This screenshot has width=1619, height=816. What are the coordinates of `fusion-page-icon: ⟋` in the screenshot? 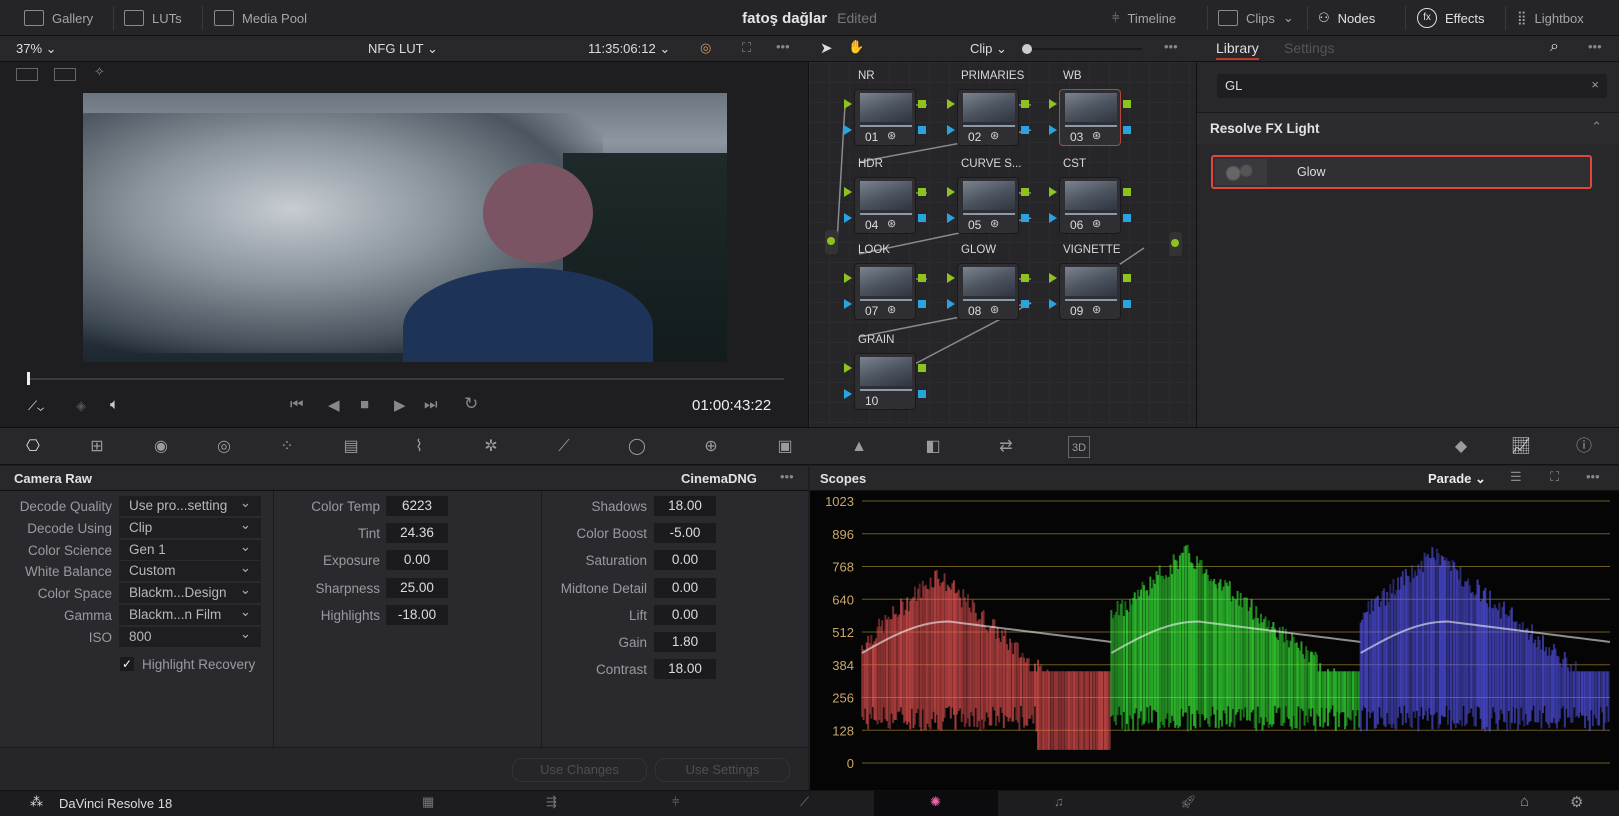 It's located at (804, 802).